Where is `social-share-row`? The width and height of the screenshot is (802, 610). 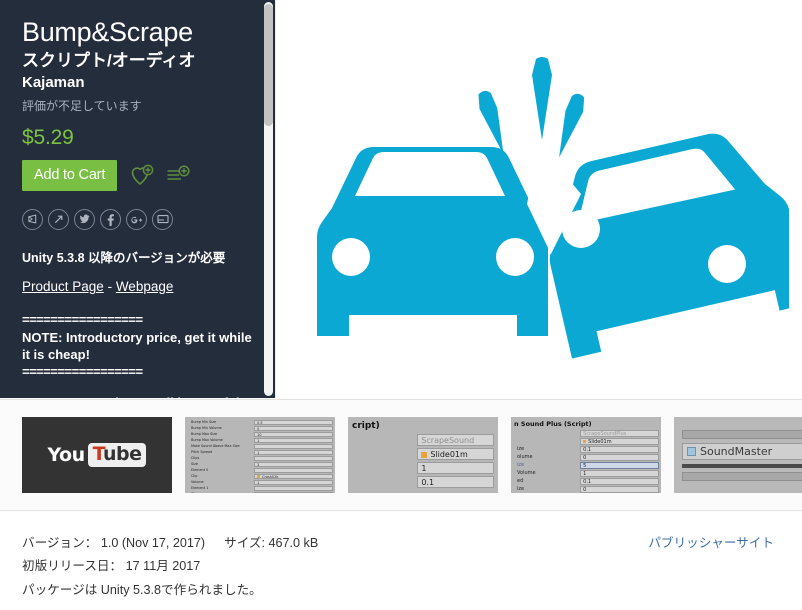 social-share-row is located at coordinates (138, 220).